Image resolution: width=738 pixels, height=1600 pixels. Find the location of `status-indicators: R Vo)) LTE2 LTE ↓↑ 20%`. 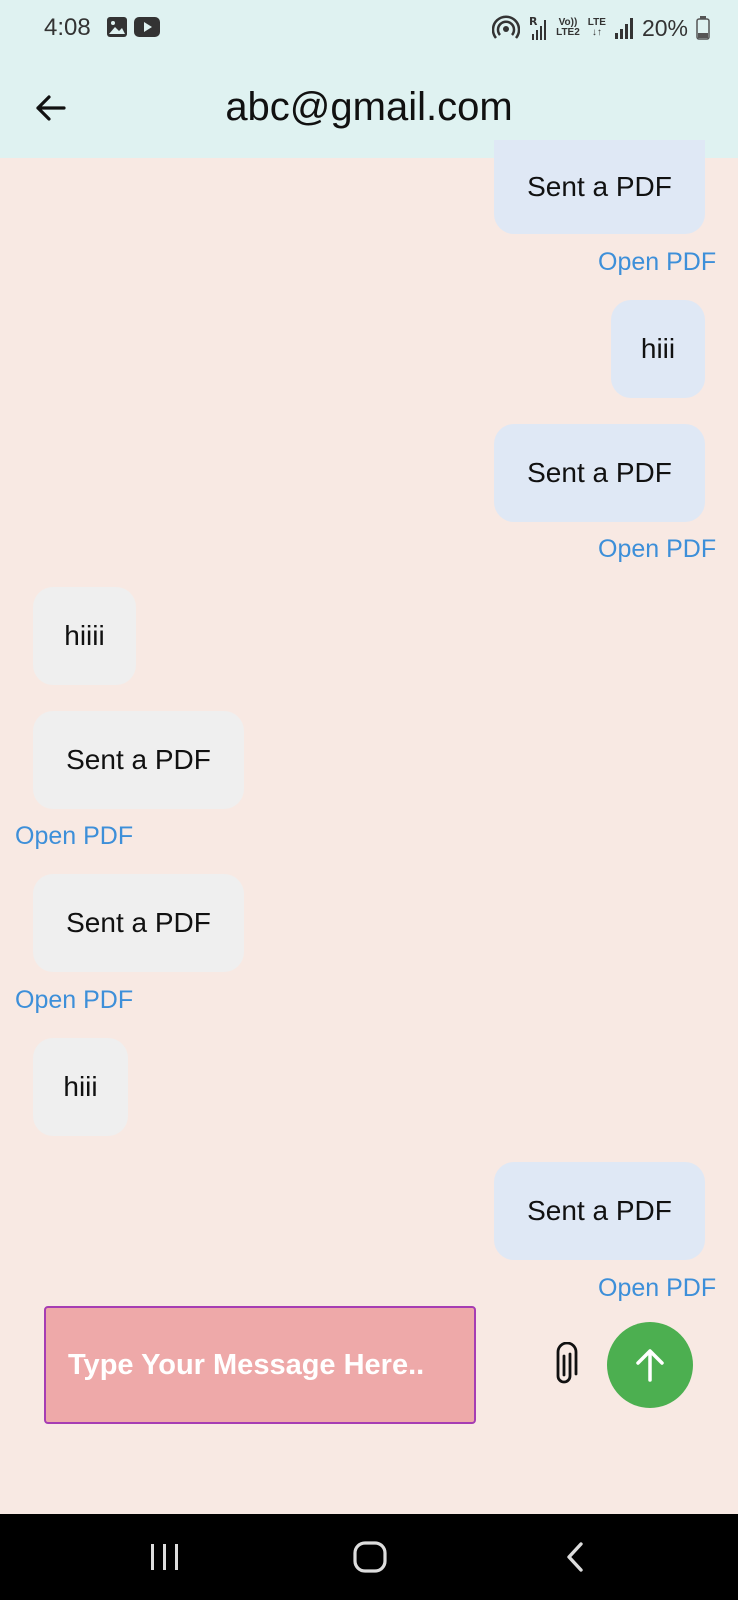

status-indicators: R Vo)) LTE2 LTE ↓↑ 20% is located at coordinates (601, 28).